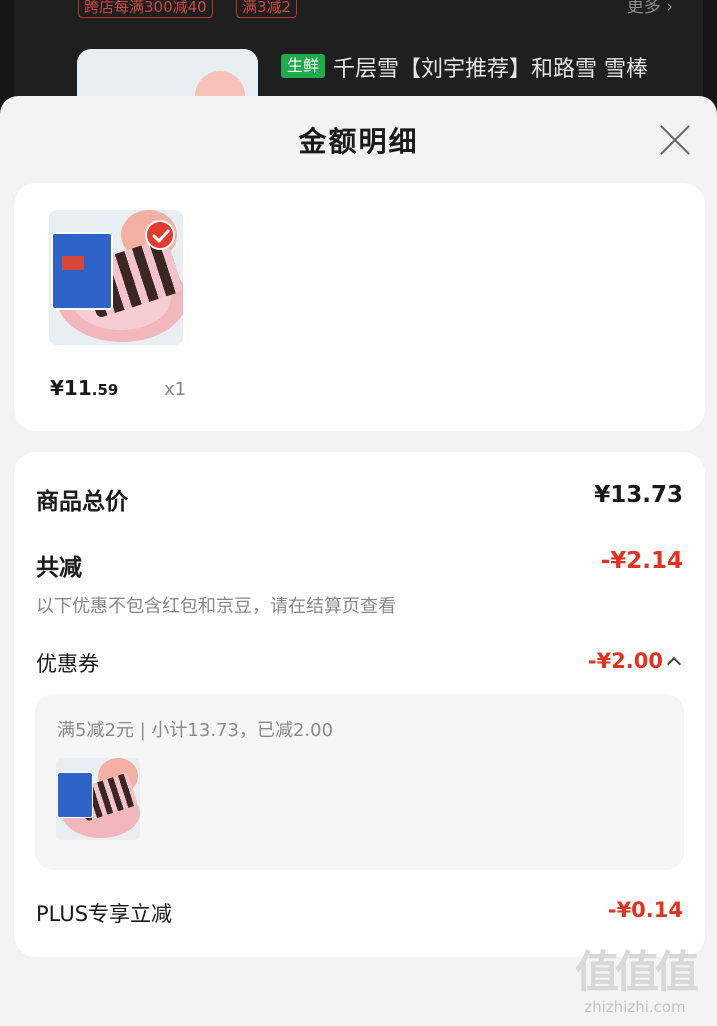  I want to click on total-label: 商品总价, so click(82, 502).